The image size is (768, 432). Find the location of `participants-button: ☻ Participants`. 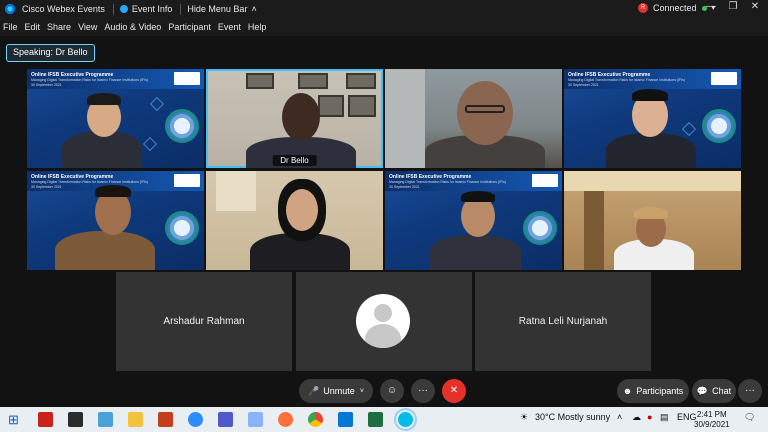

participants-button: ☻ Participants is located at coordinates (653, 391).